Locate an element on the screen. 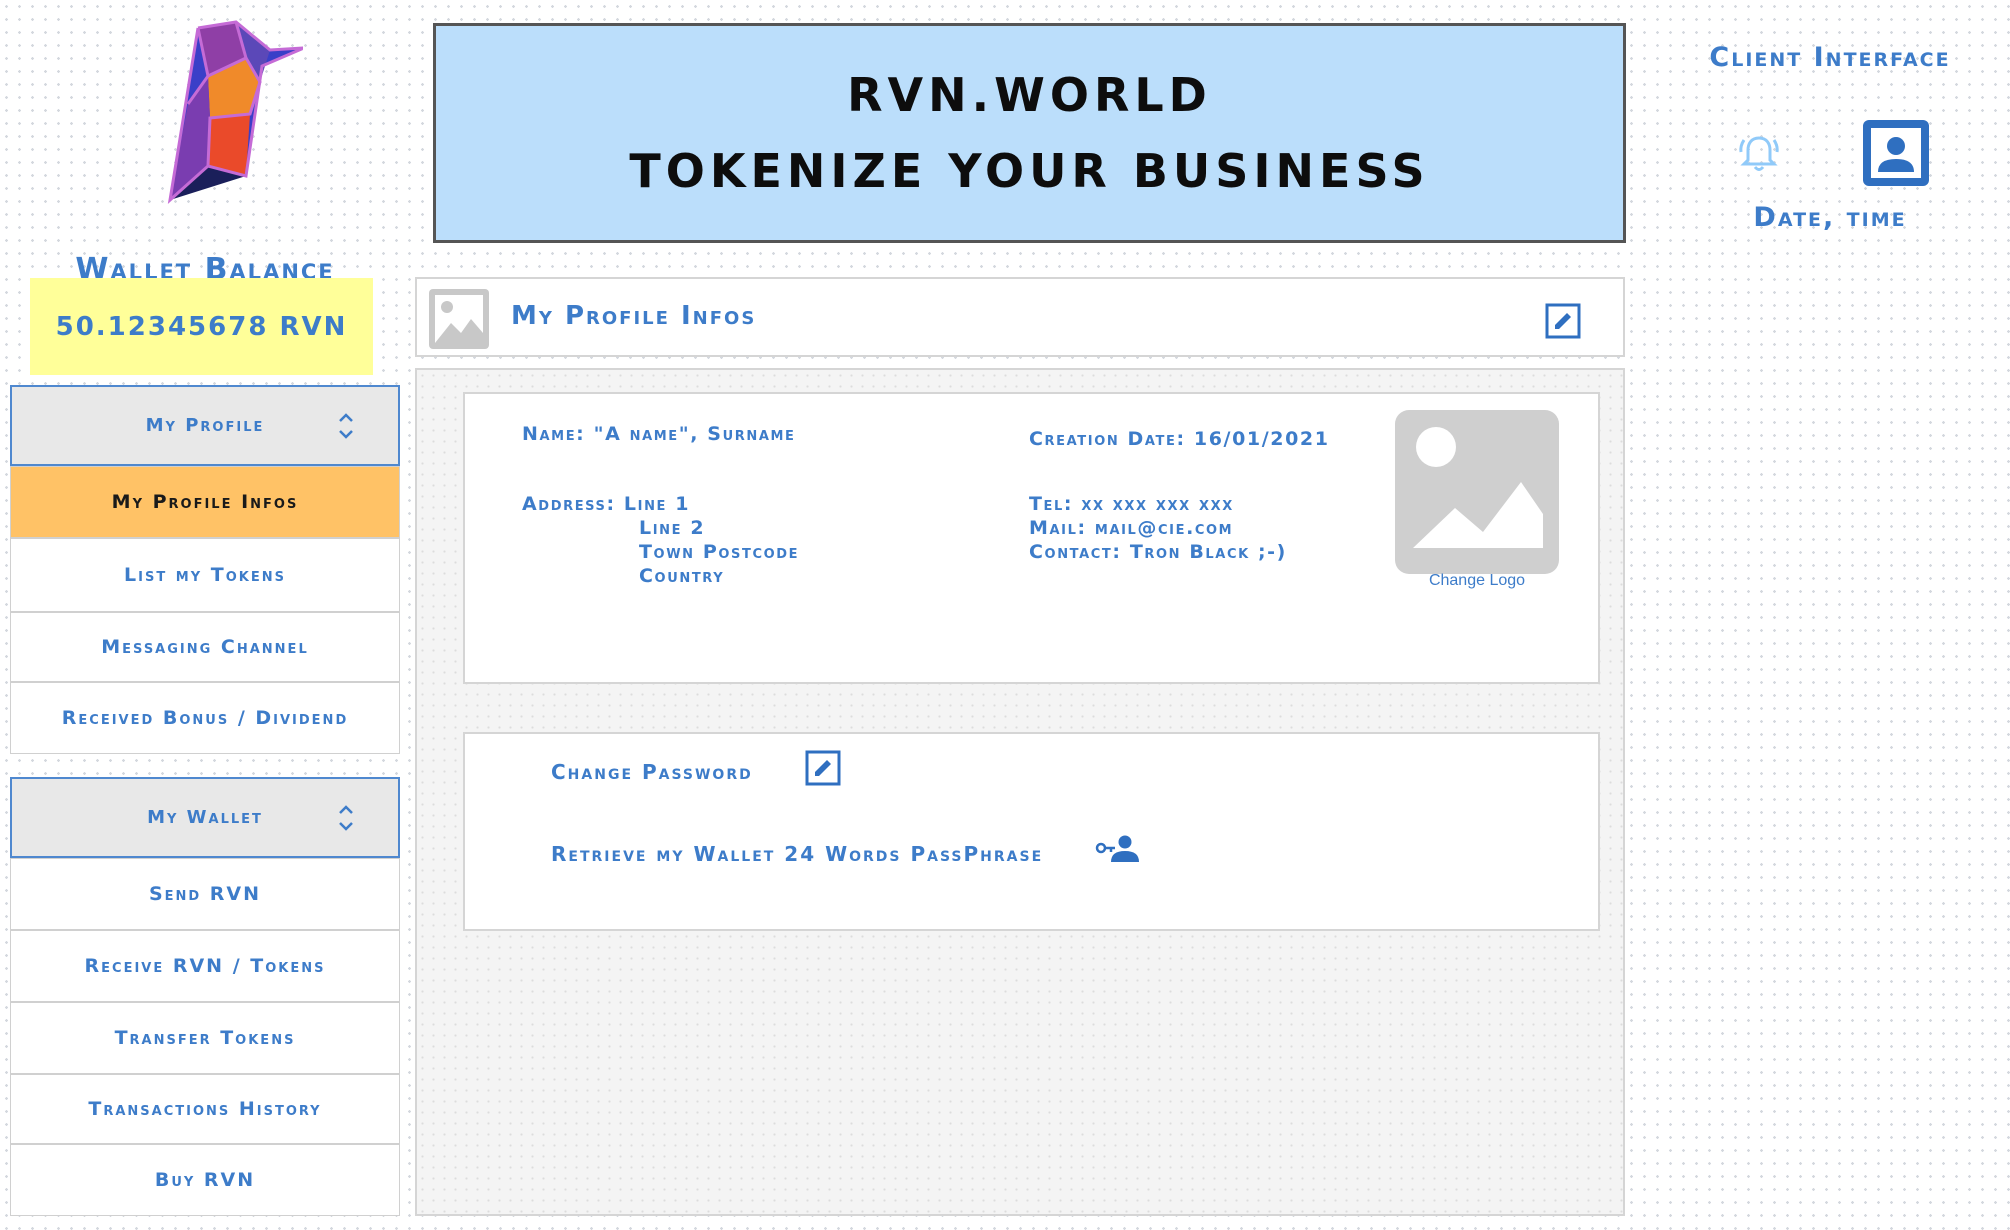 The height and width of the screenshot is (1230, 2010). profile-section-title: My Profile Infos is located at coordinates (634, 316).